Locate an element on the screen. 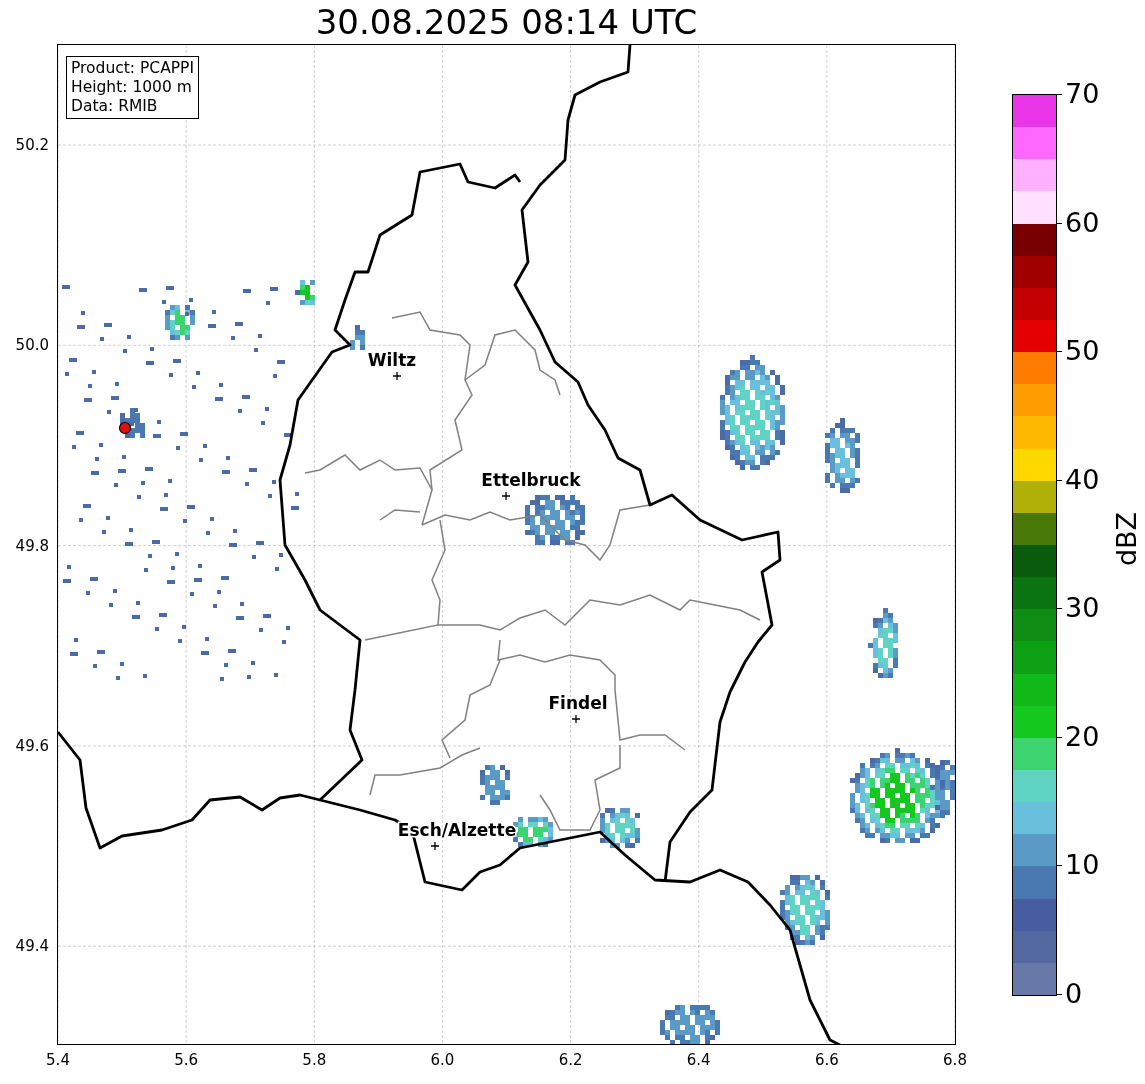 This screenshot has height=1084, width=1145. axis-tick-label: 5.6 is located at coordinates (186, 1060).